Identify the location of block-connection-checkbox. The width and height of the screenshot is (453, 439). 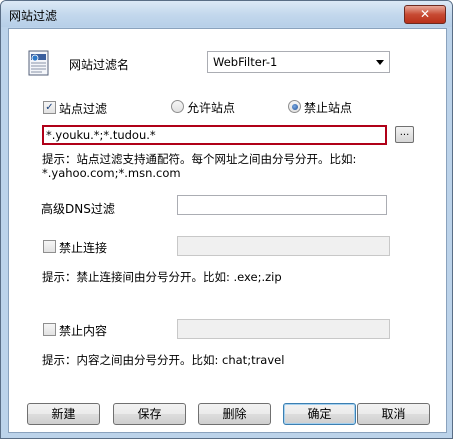
(49, 246).